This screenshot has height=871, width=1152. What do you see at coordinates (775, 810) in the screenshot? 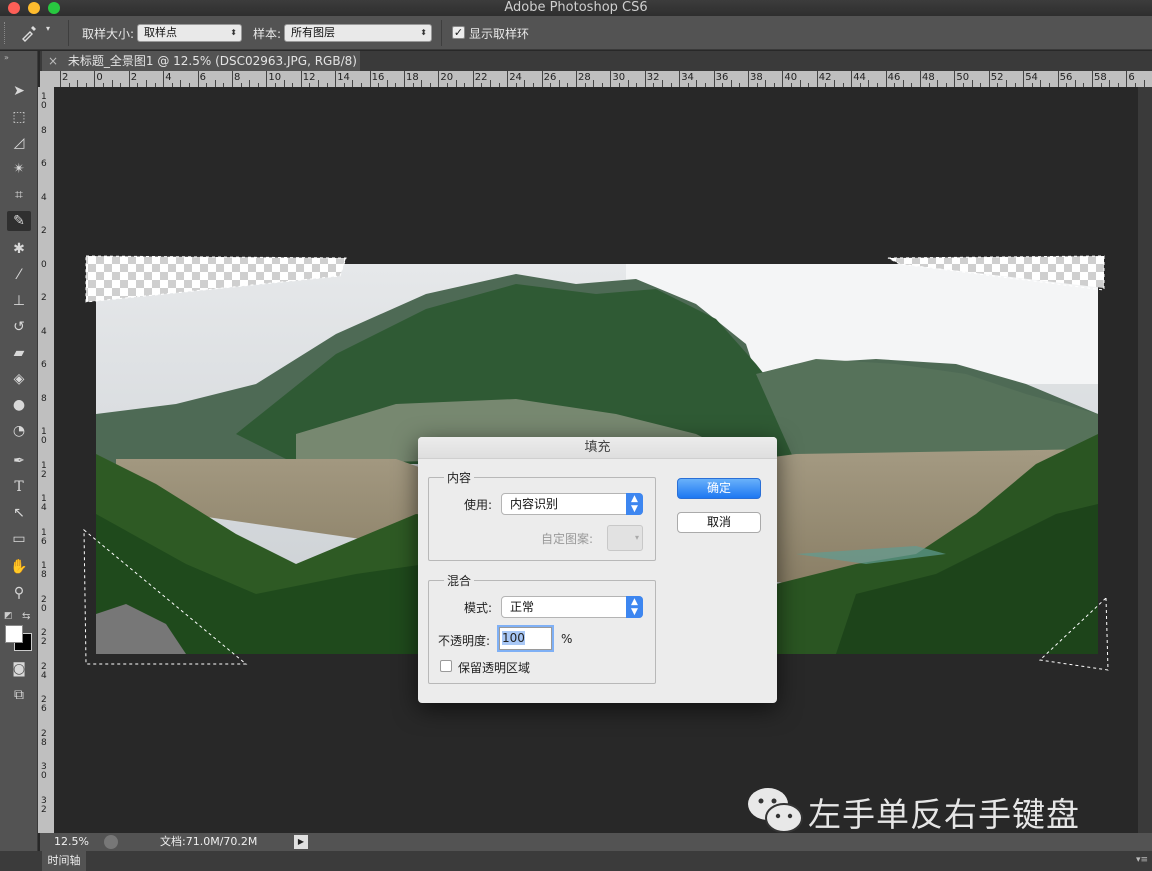
I see `wechat-logo-icon` at bounding box center [775, 810].